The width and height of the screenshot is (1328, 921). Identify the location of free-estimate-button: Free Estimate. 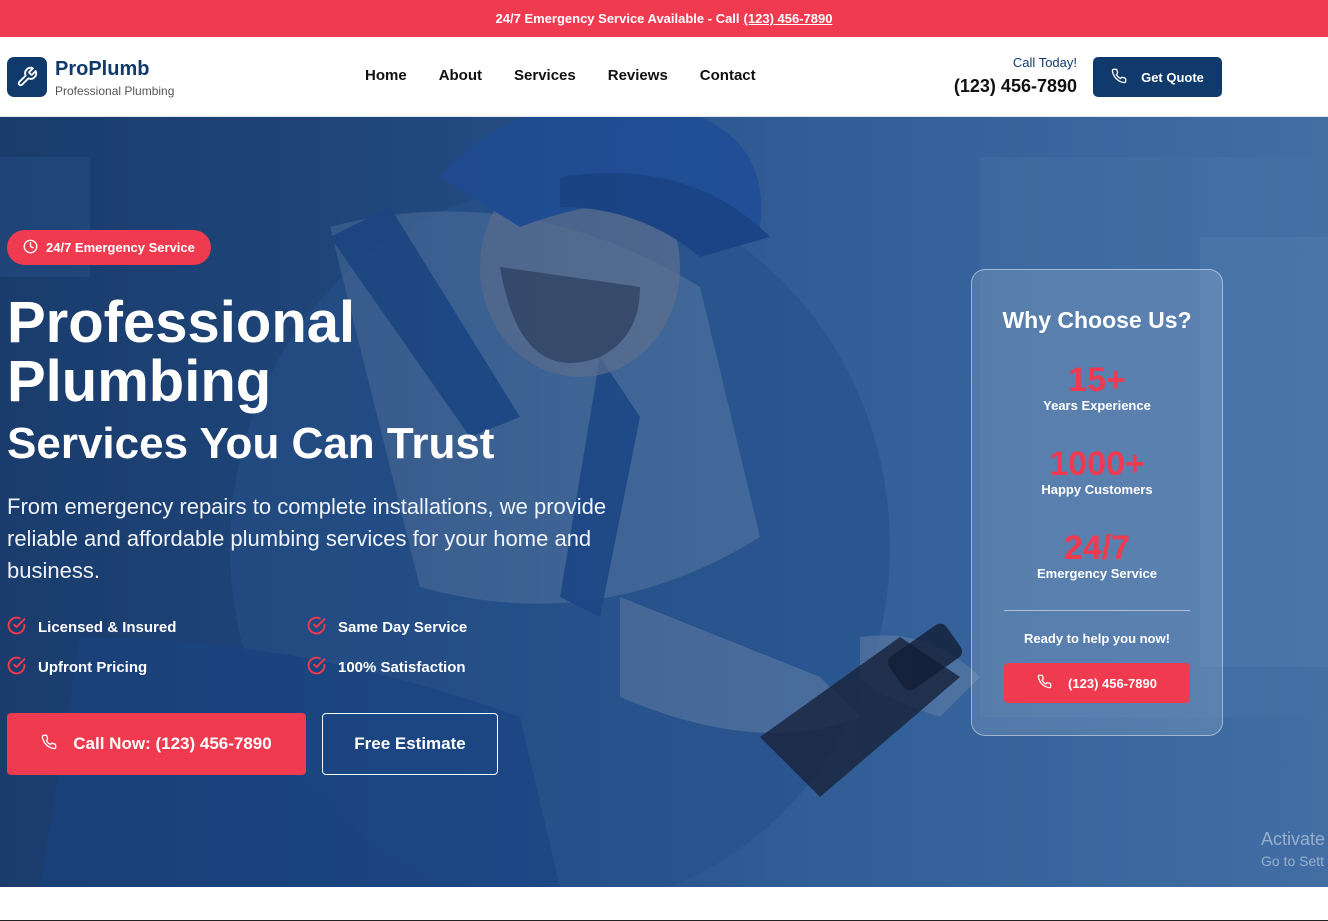
(410, 744).